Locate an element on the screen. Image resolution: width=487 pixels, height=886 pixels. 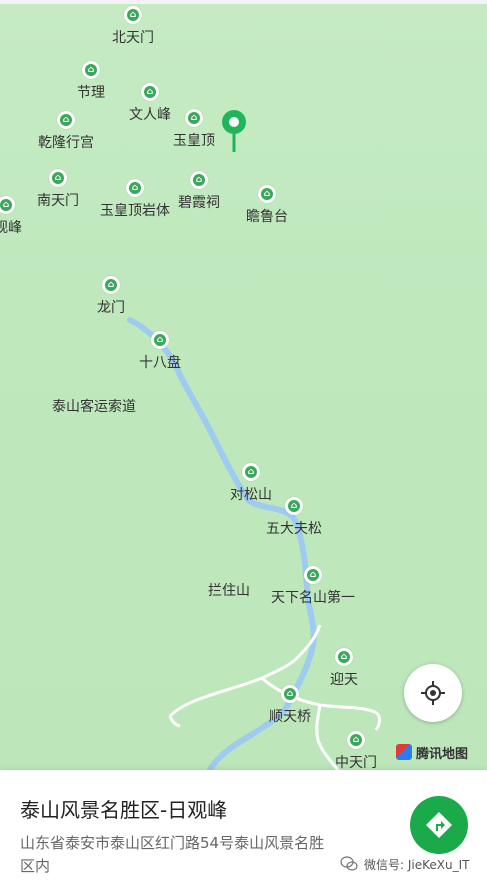
watermark-text: 微信号: JieKeXu_IT is located at coordinates (417, 864).